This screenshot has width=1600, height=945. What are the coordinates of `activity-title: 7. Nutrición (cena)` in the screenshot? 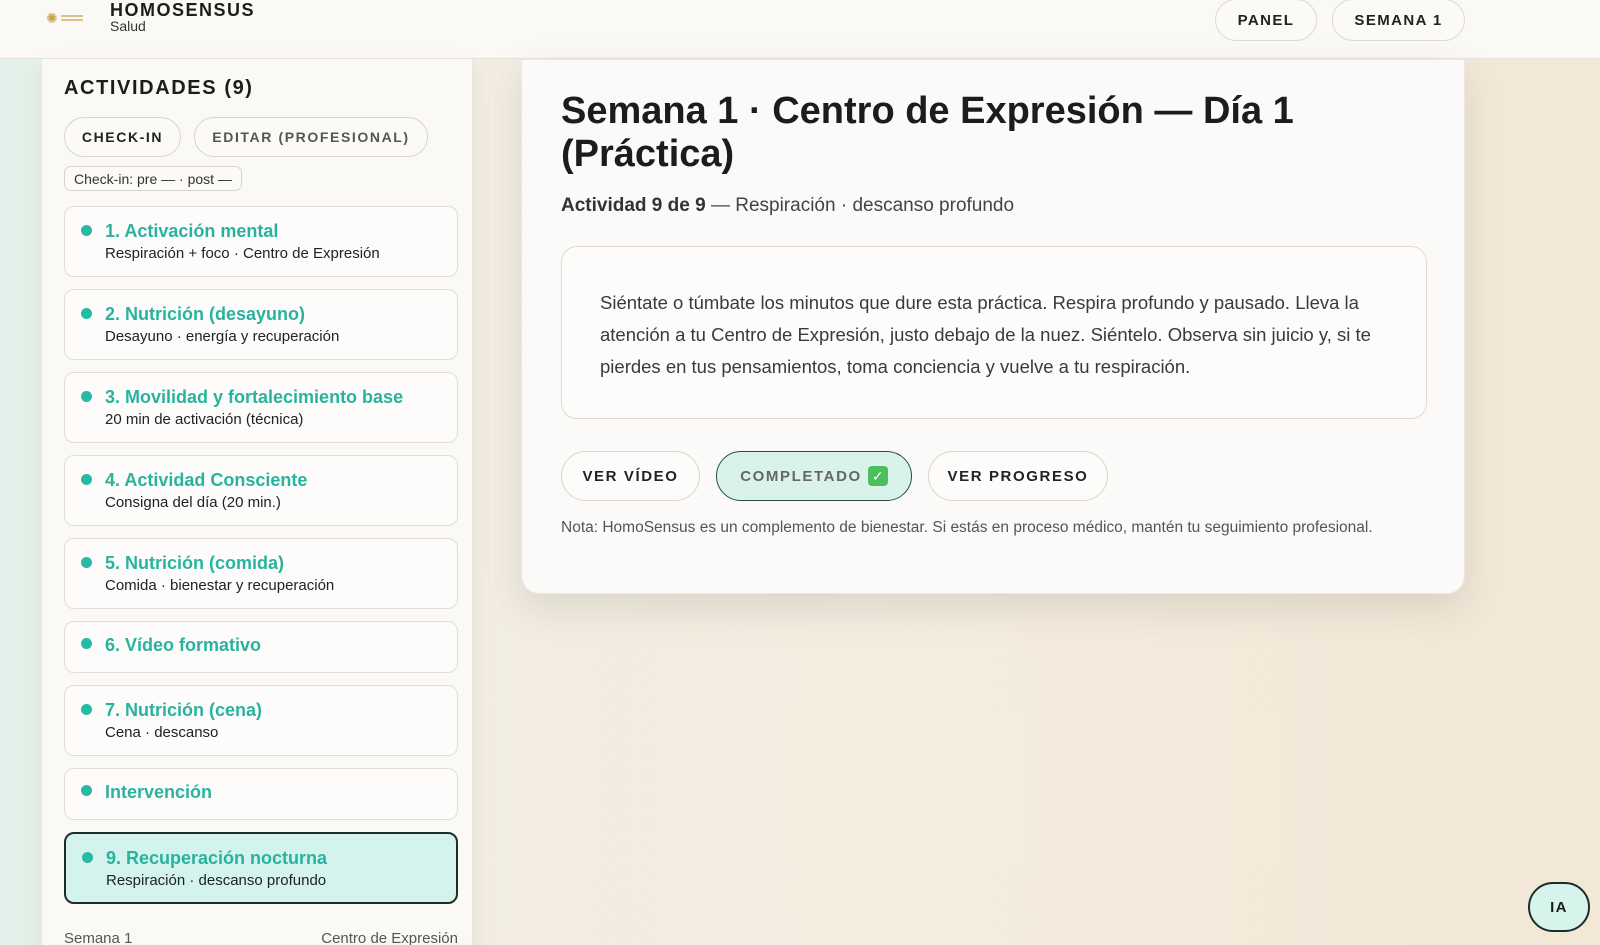 It's located at (184, 710).